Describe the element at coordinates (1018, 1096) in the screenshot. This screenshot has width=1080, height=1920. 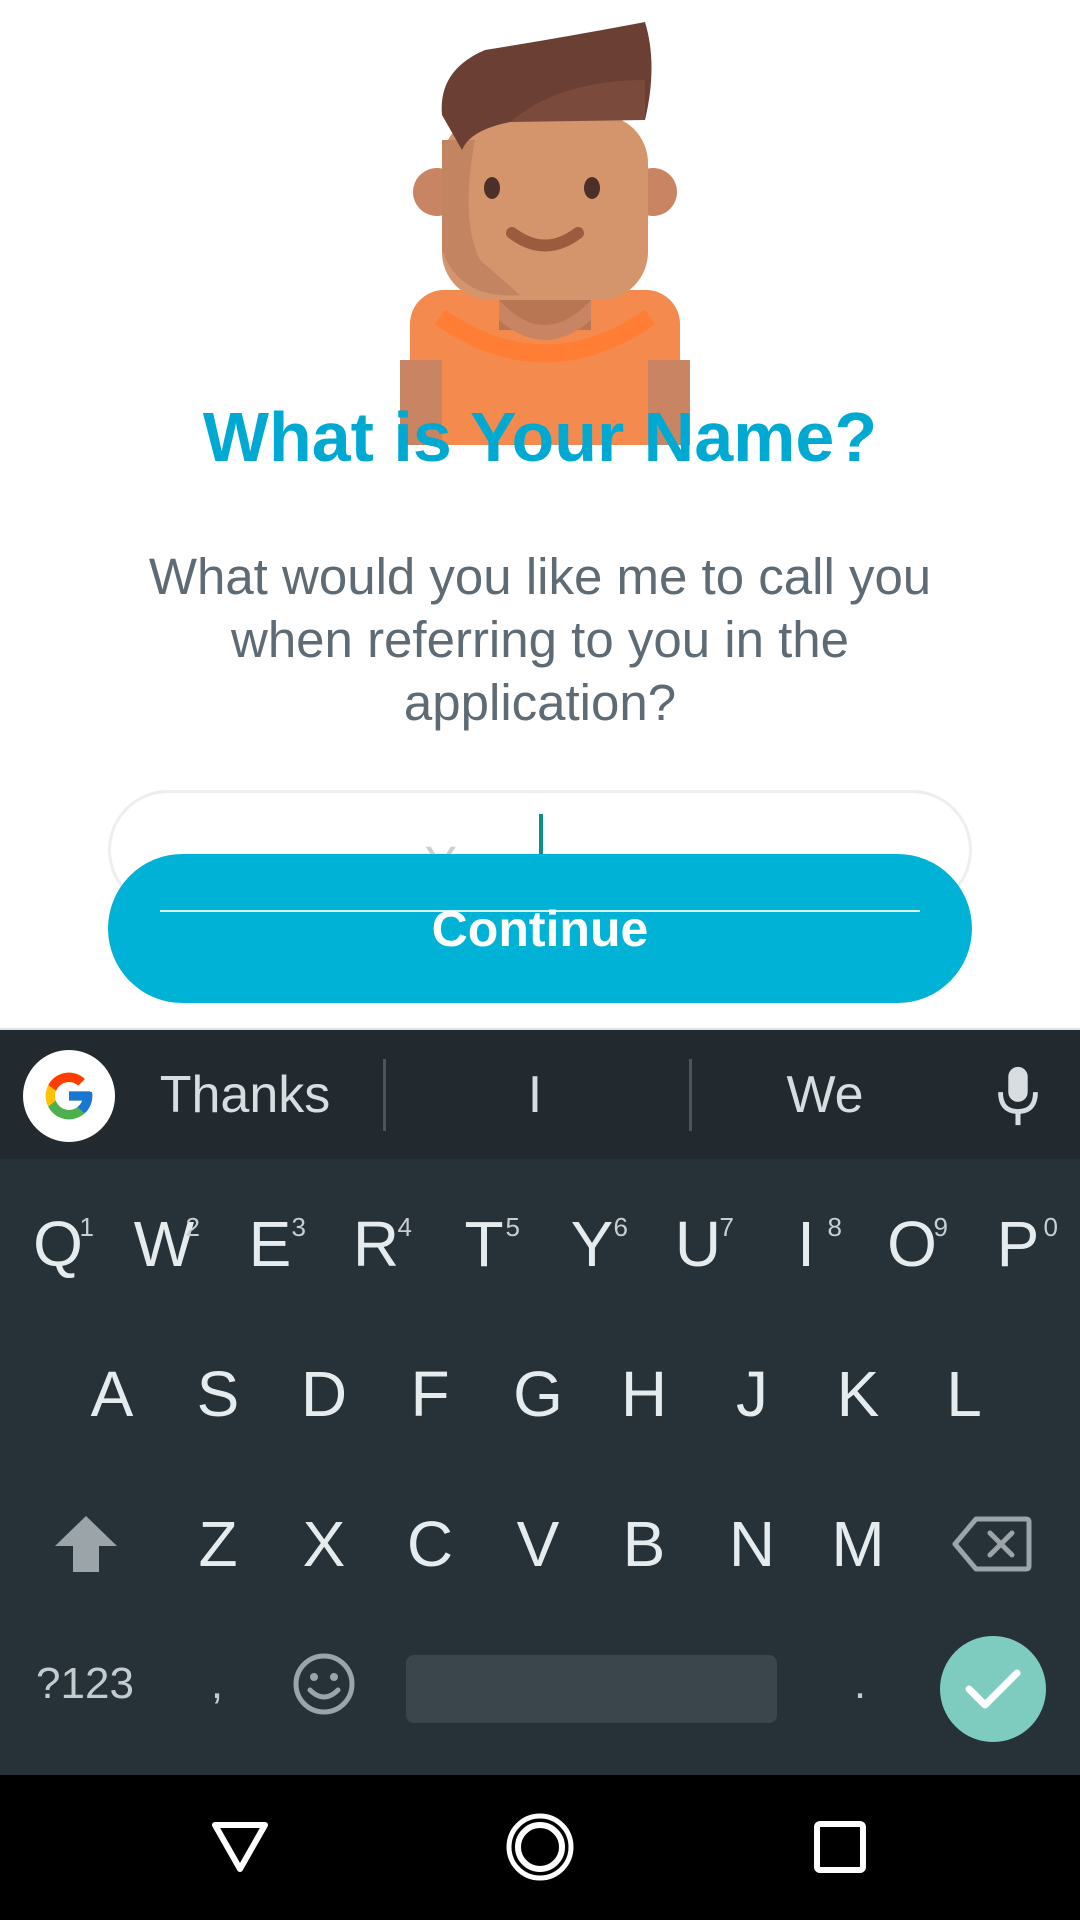
I see `mic-icon` at that location.